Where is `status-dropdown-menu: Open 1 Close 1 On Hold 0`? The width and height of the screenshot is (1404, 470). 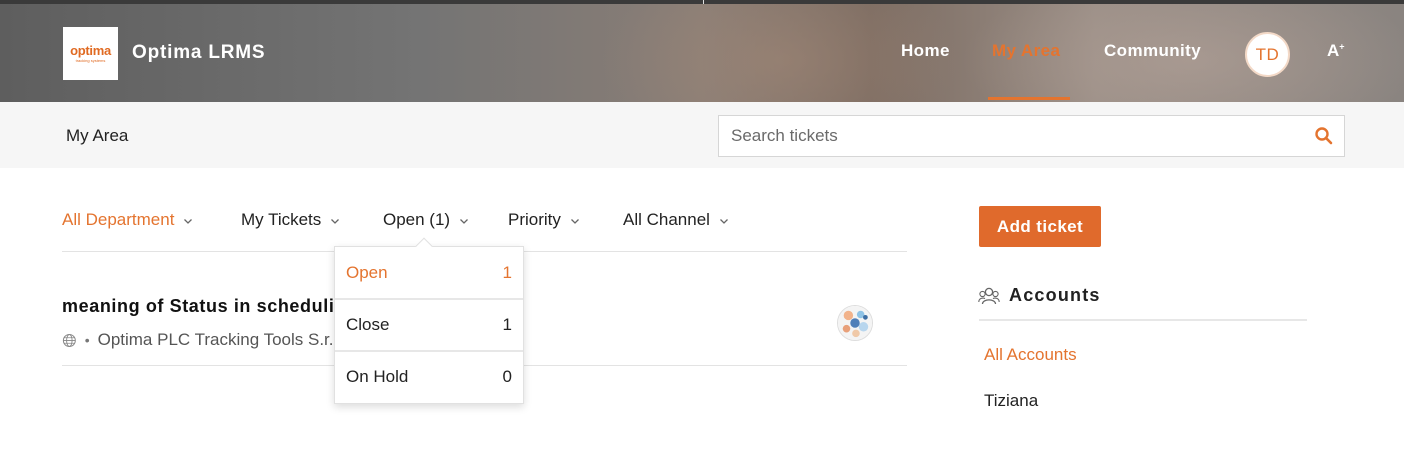 status-dropdown-menu: Open 1 Close 1 On Hold 0 is located at coordinates (429, 320).